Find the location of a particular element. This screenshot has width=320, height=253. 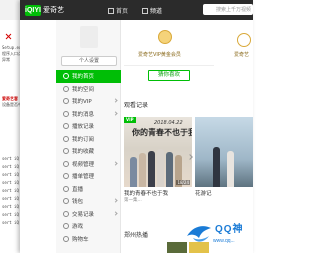

sidebar-item-play-history: 播放记录 is located at coordinates (88, 126).